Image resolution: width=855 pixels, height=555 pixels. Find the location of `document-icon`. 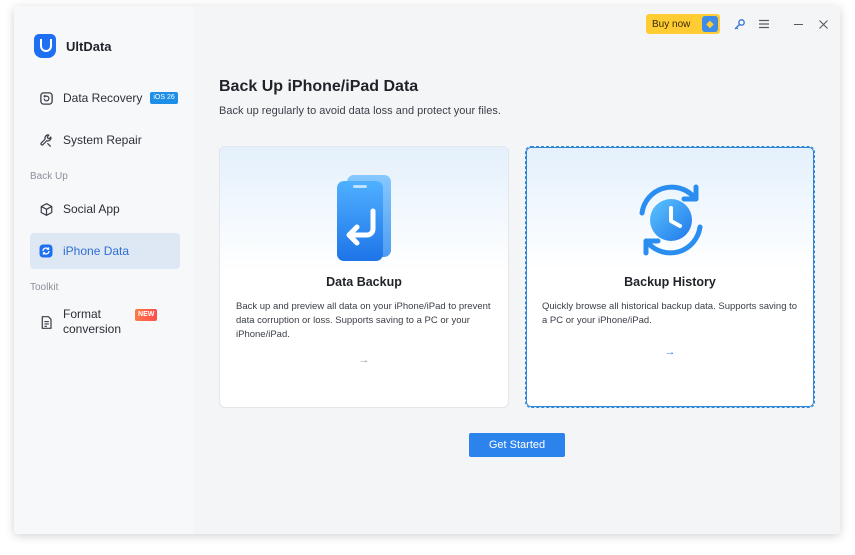

document-icon is located at coordinates (46, 322).